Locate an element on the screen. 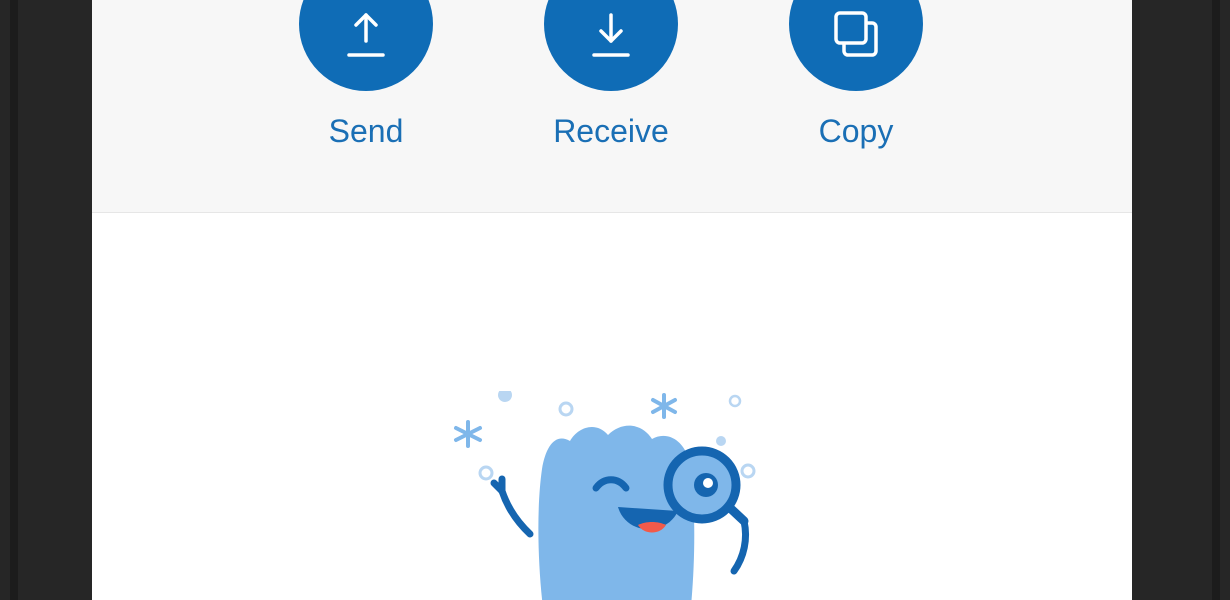 This screenshot has height=600, width=1230. send-button: Send is located at coordinates (366, 85).